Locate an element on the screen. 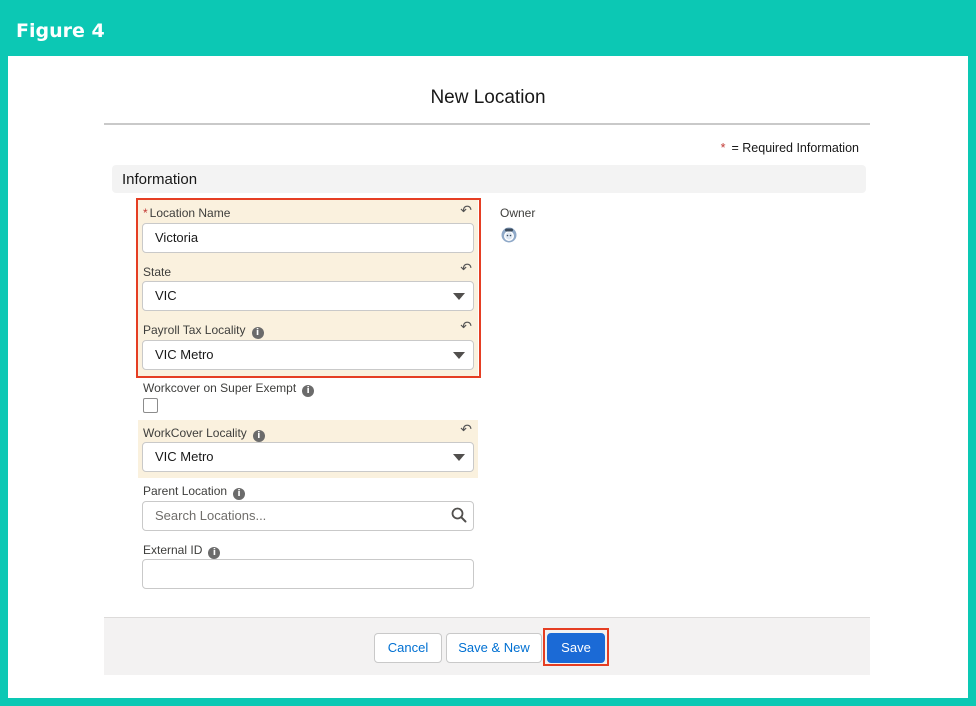 Image resolution: width=976 pixels, height=706 pixels. section-label: Information is located at coordinates (160, 179).